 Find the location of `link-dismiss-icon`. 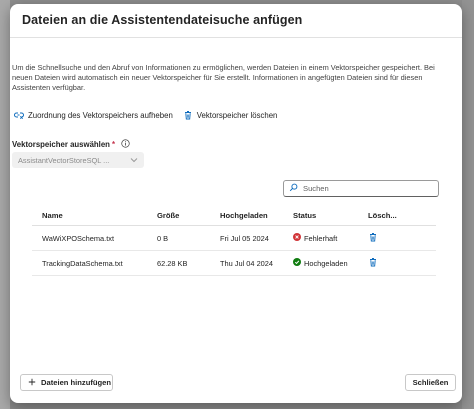

link-dismiss-icon is located at coordinates (19, 115).